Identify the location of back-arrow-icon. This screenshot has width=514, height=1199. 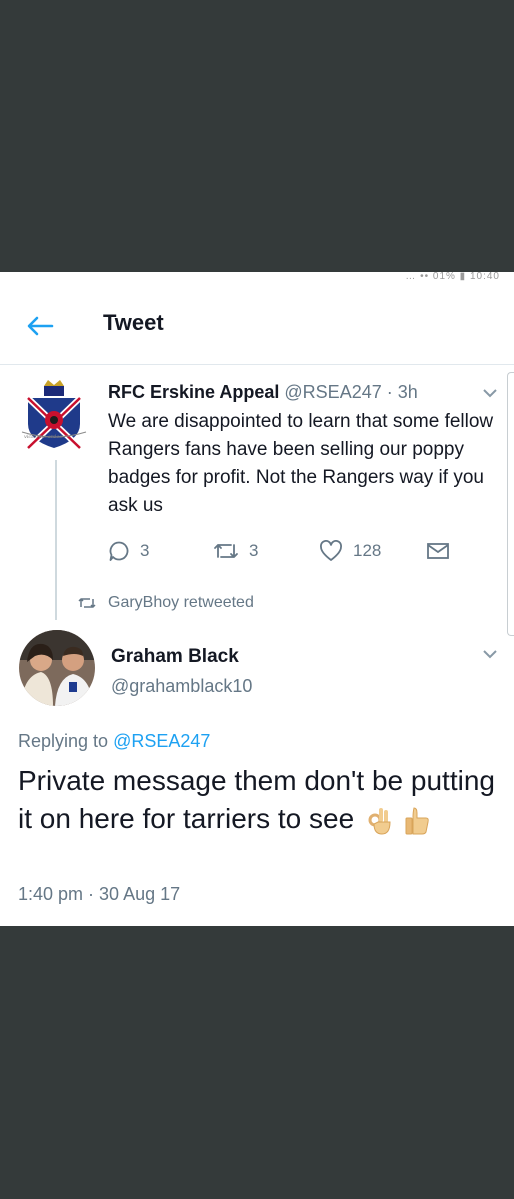
(40, 326).